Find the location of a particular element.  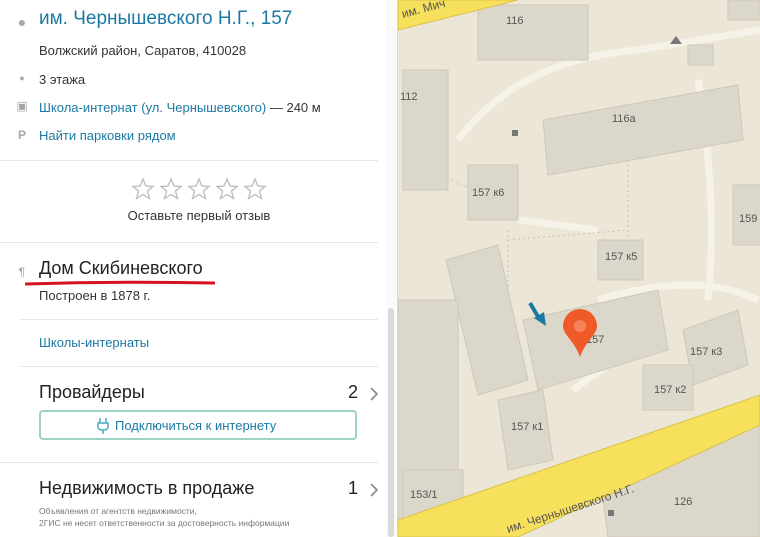

building-116a is located at coordinates (643, 130).